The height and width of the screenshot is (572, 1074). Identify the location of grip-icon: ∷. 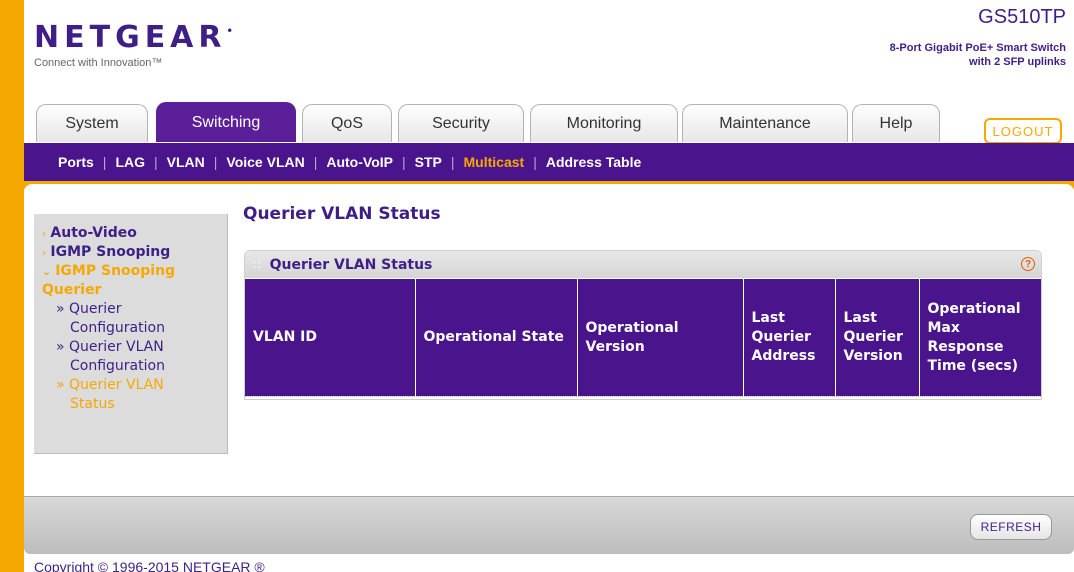
(257, 264).